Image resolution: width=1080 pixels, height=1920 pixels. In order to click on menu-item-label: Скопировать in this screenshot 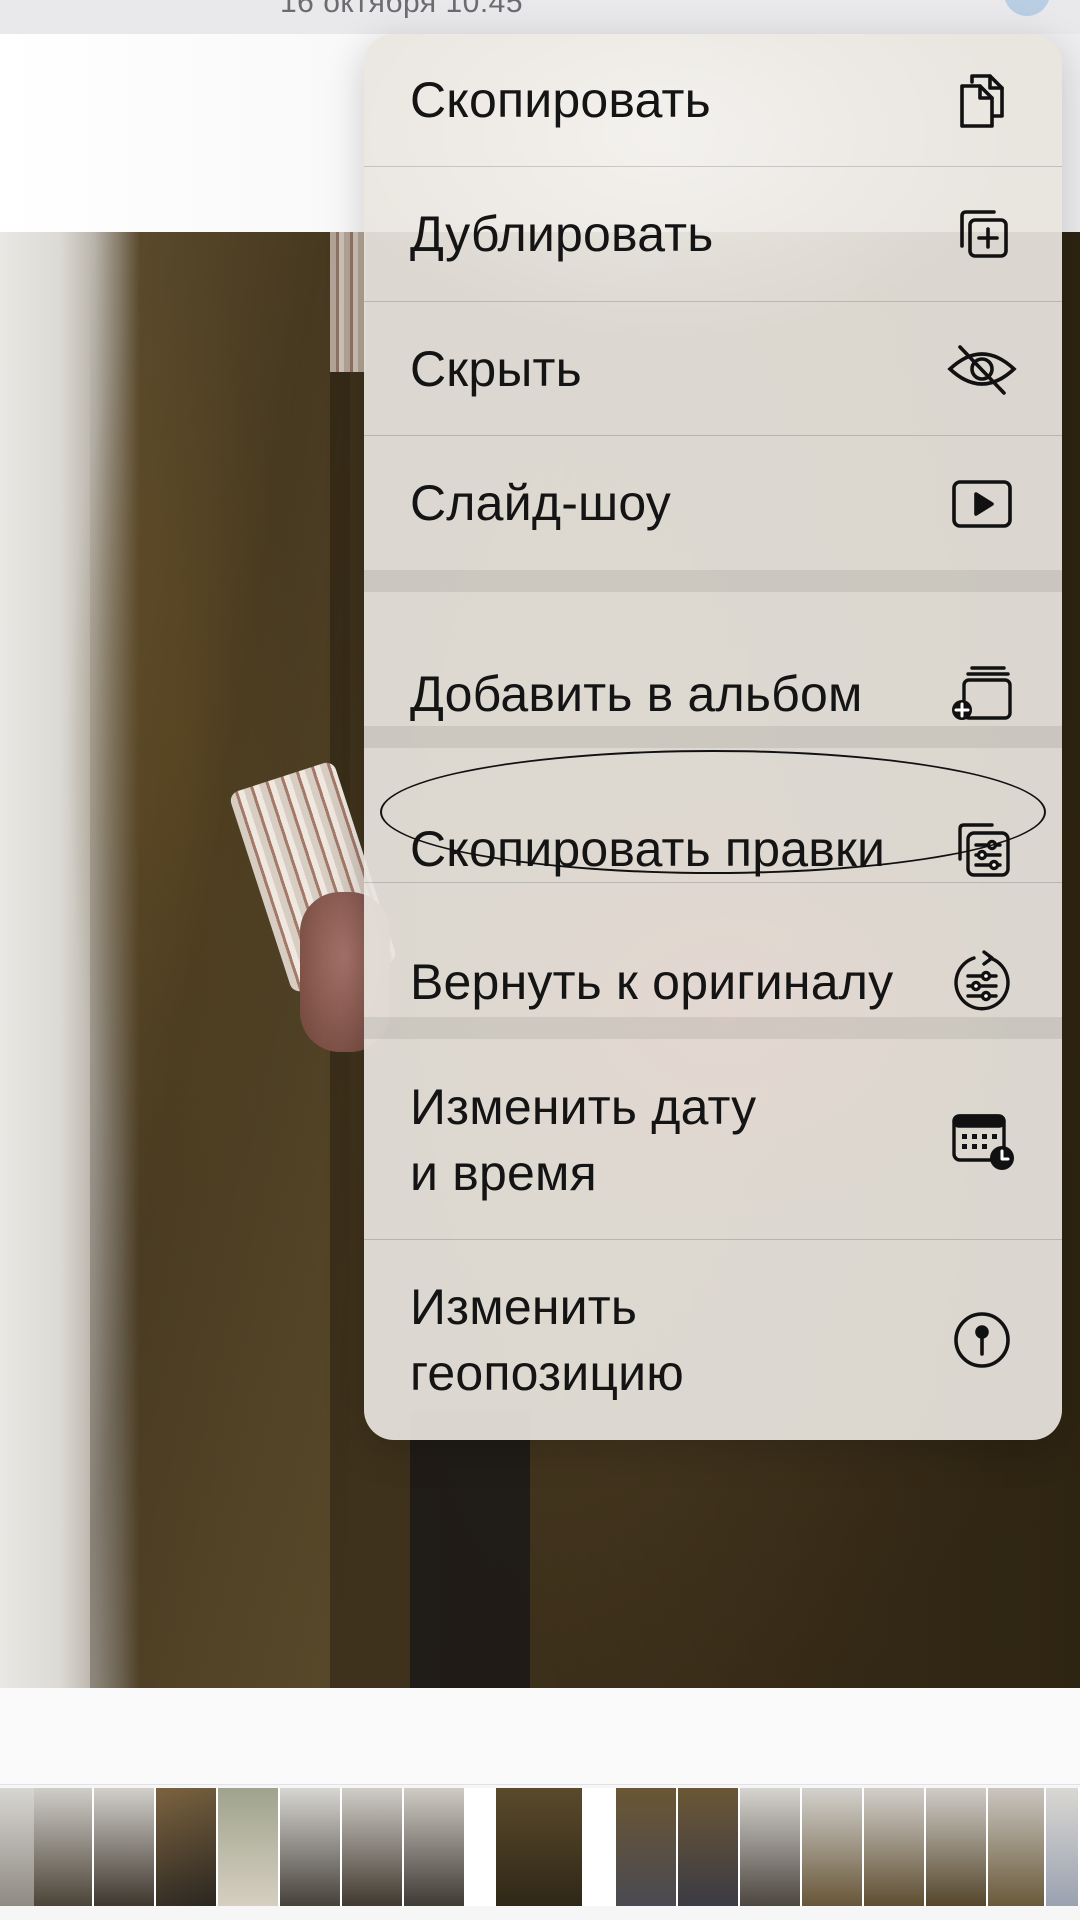, I will do `click(560, 100)`.